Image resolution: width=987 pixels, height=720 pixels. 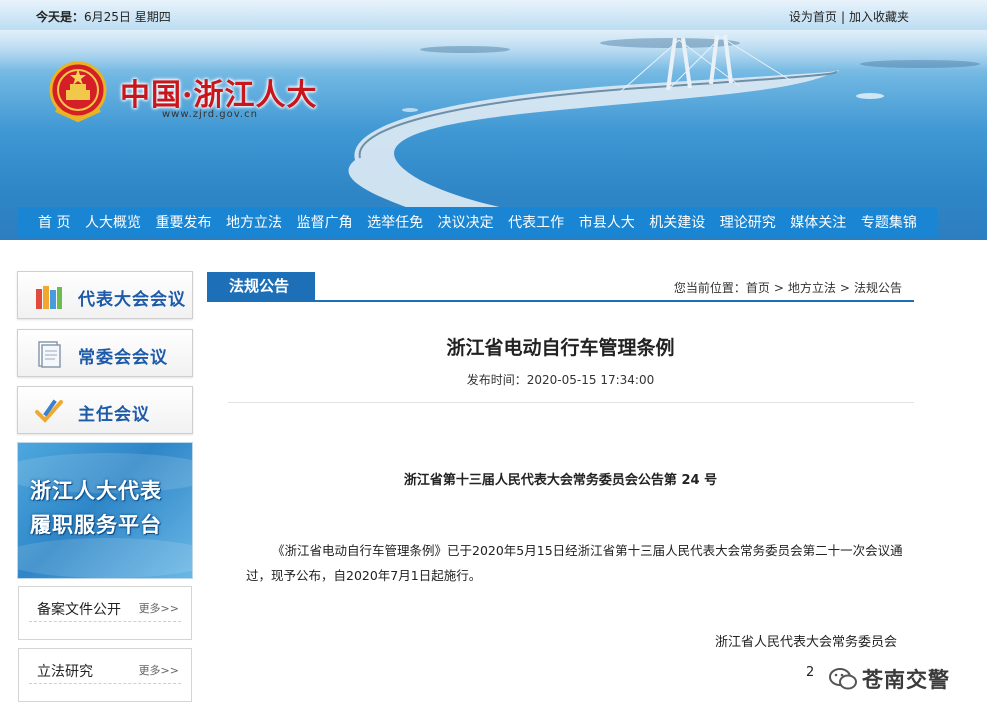 I want to click on promo-line-1: 浙江人大代表, so click(x=96, y=490).